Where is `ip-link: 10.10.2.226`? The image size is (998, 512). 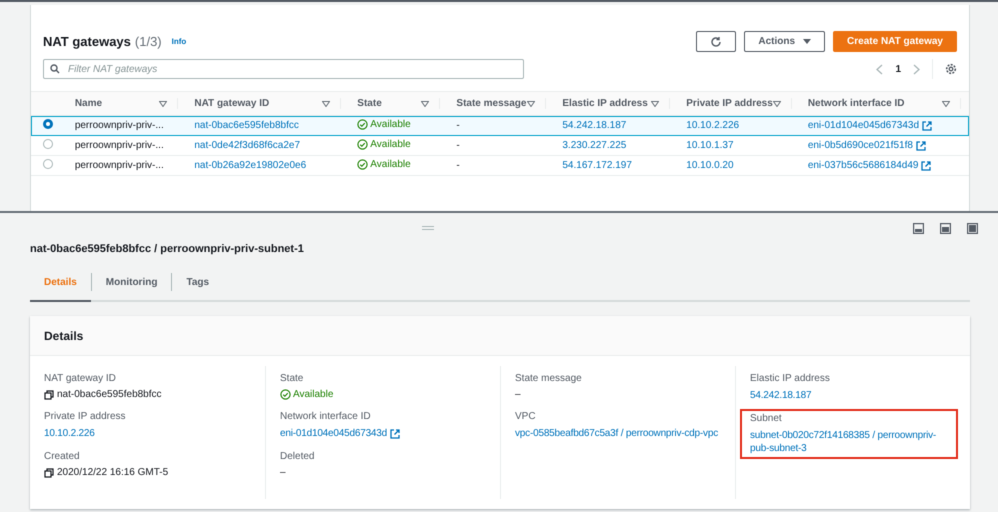
ip-link: 10.10.2.226 is located at coordinates (713, 125).